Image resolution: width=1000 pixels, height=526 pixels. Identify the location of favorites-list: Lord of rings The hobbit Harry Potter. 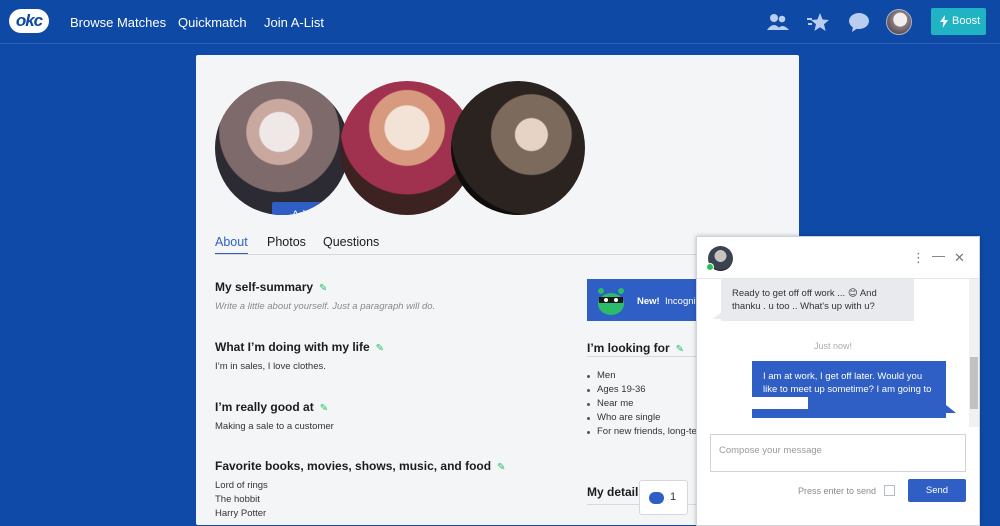
(241, 499).